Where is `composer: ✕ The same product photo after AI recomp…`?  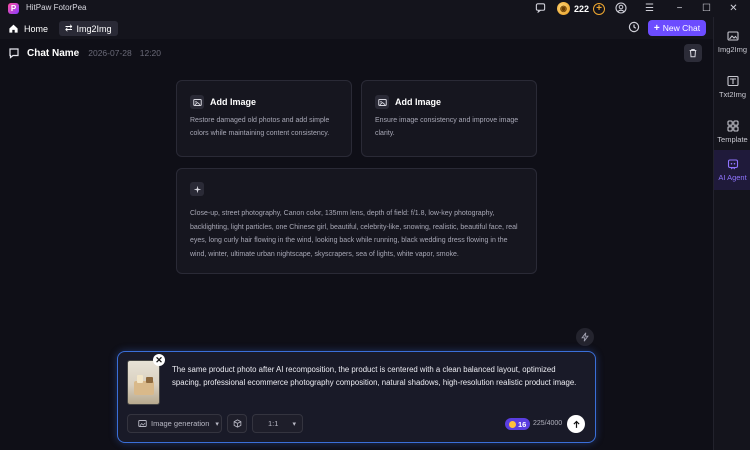
composer: ✕ The same product photo after AI recomp… is located at coordinates (356, 397).